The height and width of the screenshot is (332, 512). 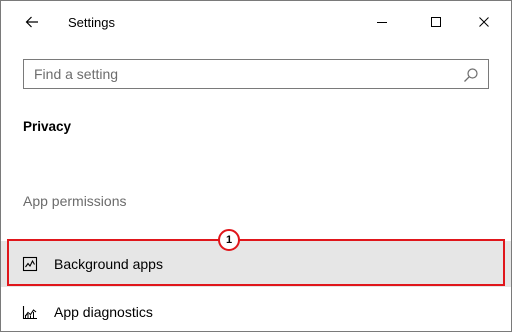 I want to click on nav-item-label: Background apps, so click(x=108, y=264).